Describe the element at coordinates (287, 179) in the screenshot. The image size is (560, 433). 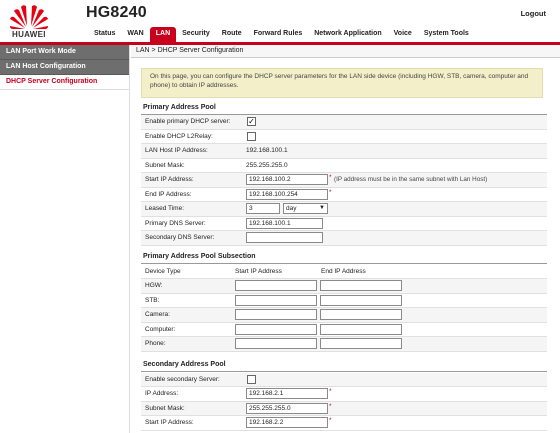
I see `start-ip-input` at that location.